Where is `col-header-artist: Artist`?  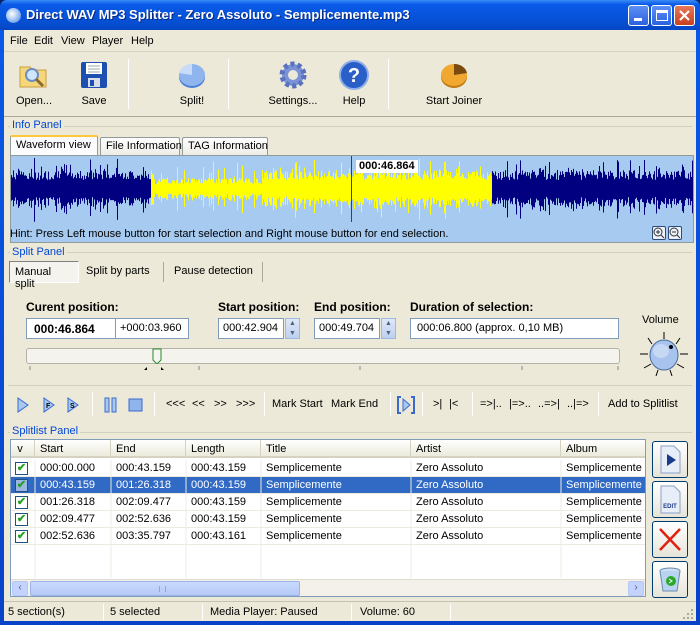
col-header-artist: Artist is located at coordinates (486, 449).